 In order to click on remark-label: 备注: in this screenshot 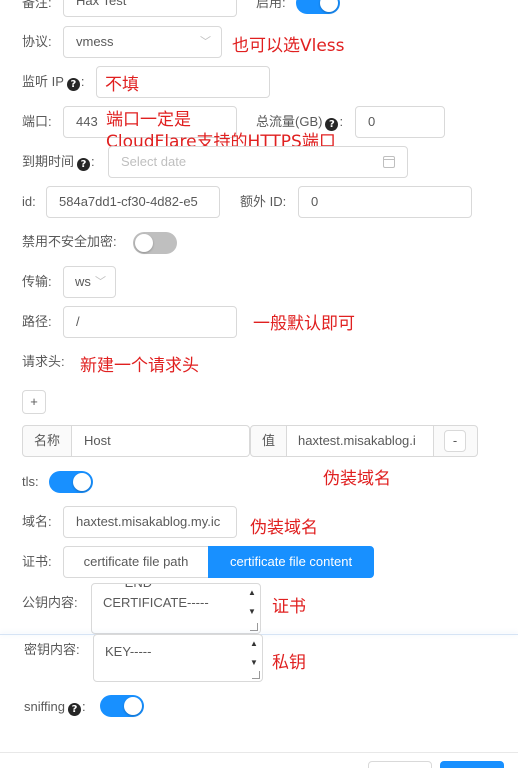, I will do `click(37, 5)`.